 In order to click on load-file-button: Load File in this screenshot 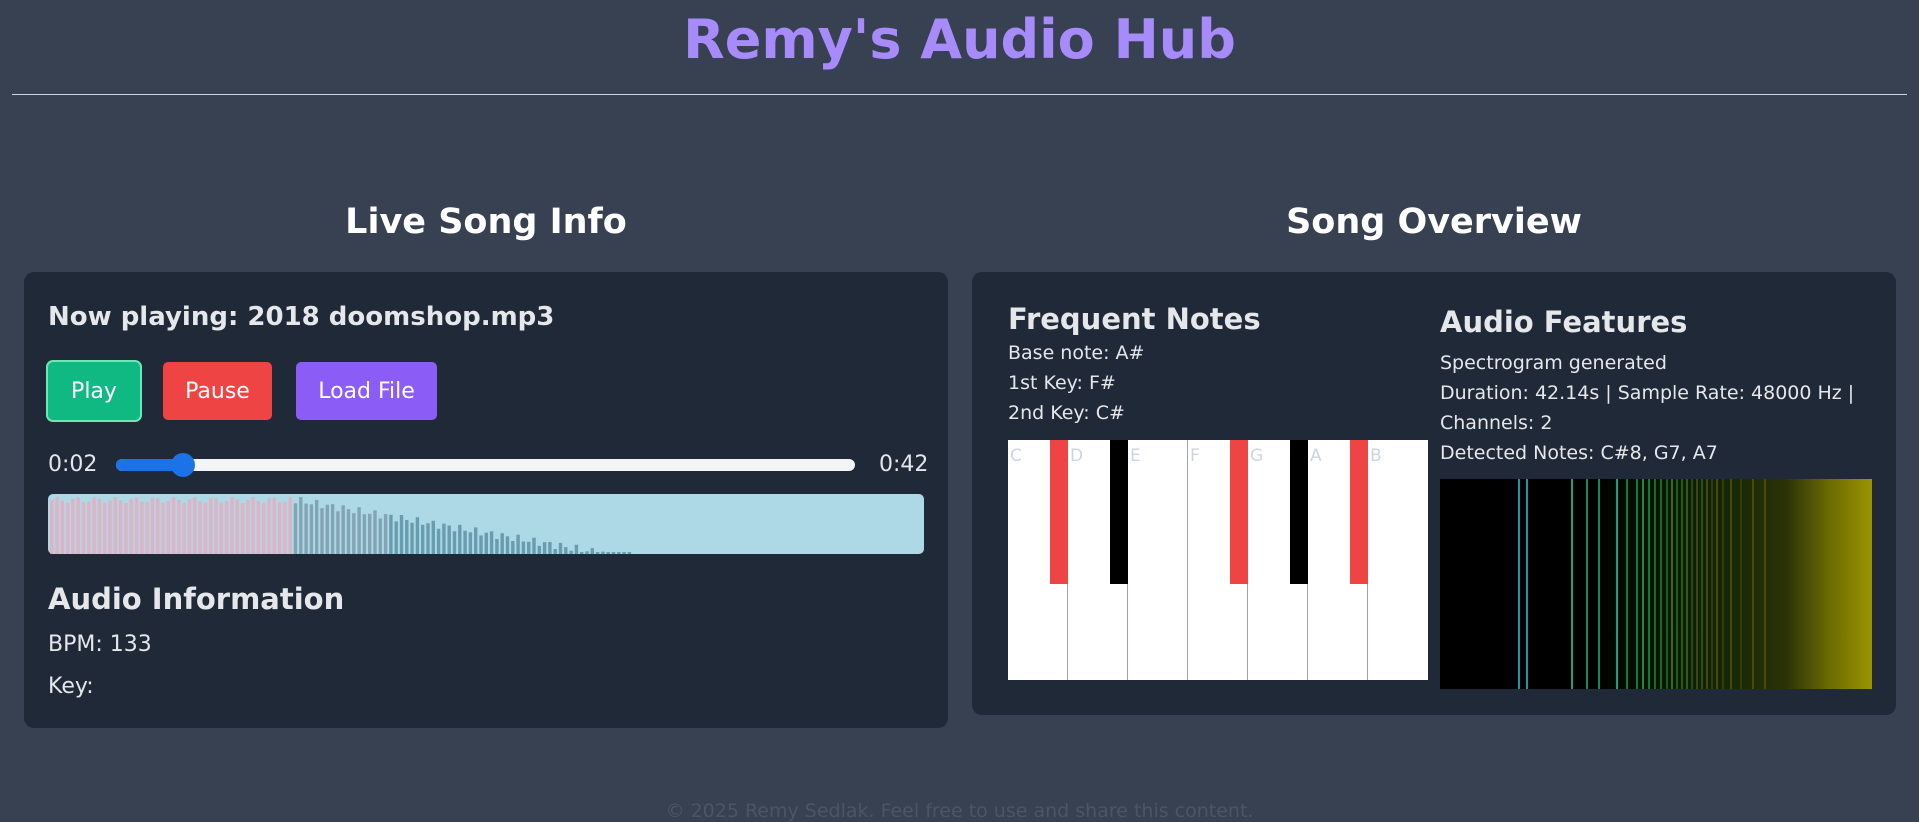, I will do `click(366, 391)`.